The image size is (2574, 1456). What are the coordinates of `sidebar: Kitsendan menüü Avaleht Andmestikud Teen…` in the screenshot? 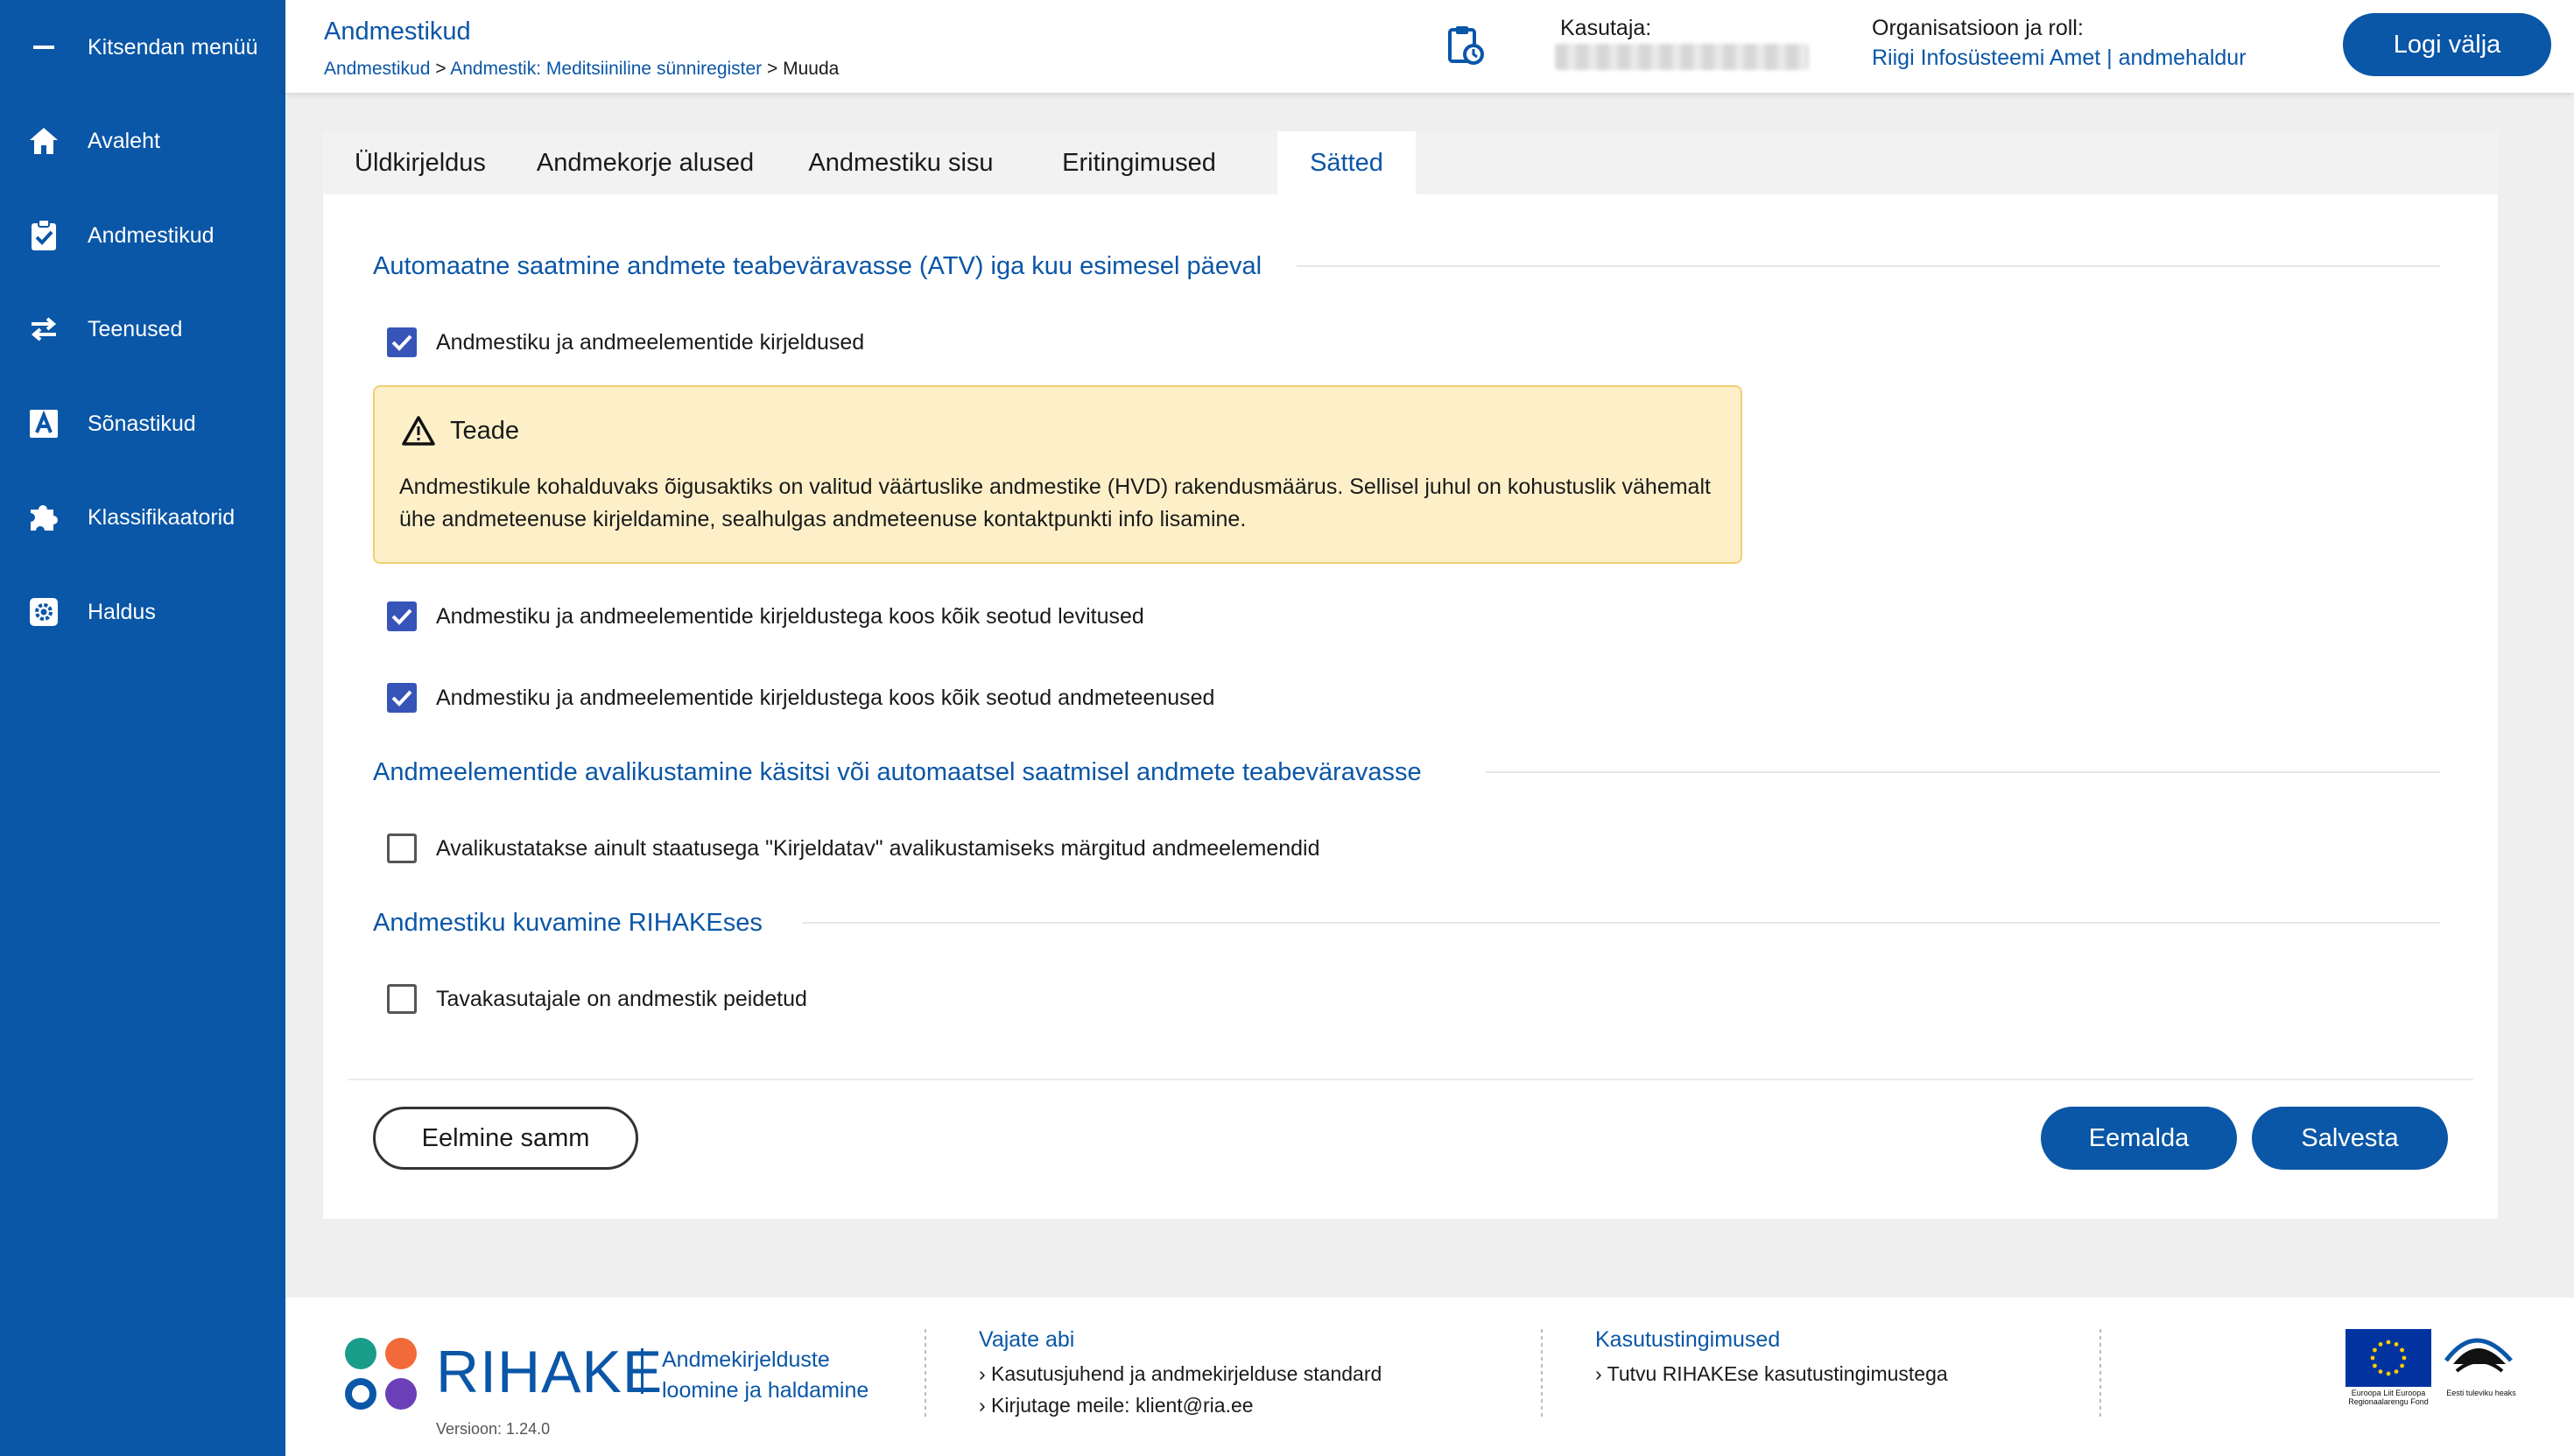 It's located at (142, 728).